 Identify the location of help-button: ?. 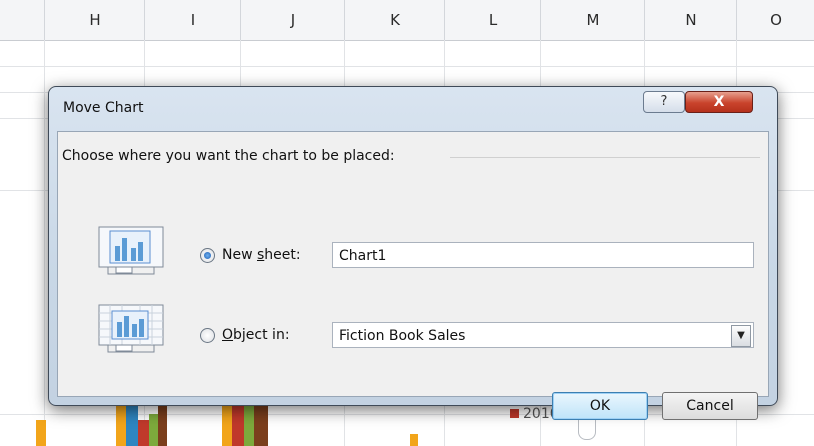
(664, 102).